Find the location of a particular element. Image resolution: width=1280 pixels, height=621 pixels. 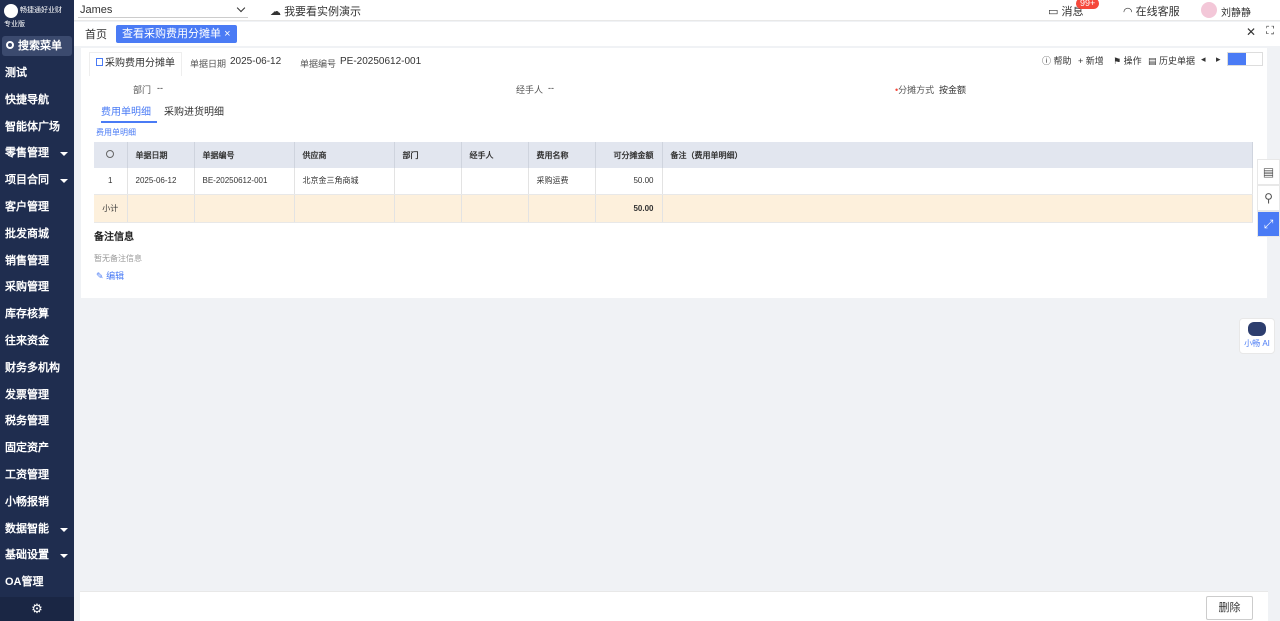

tab-close-icon: × is located at coordinates (227, 34).